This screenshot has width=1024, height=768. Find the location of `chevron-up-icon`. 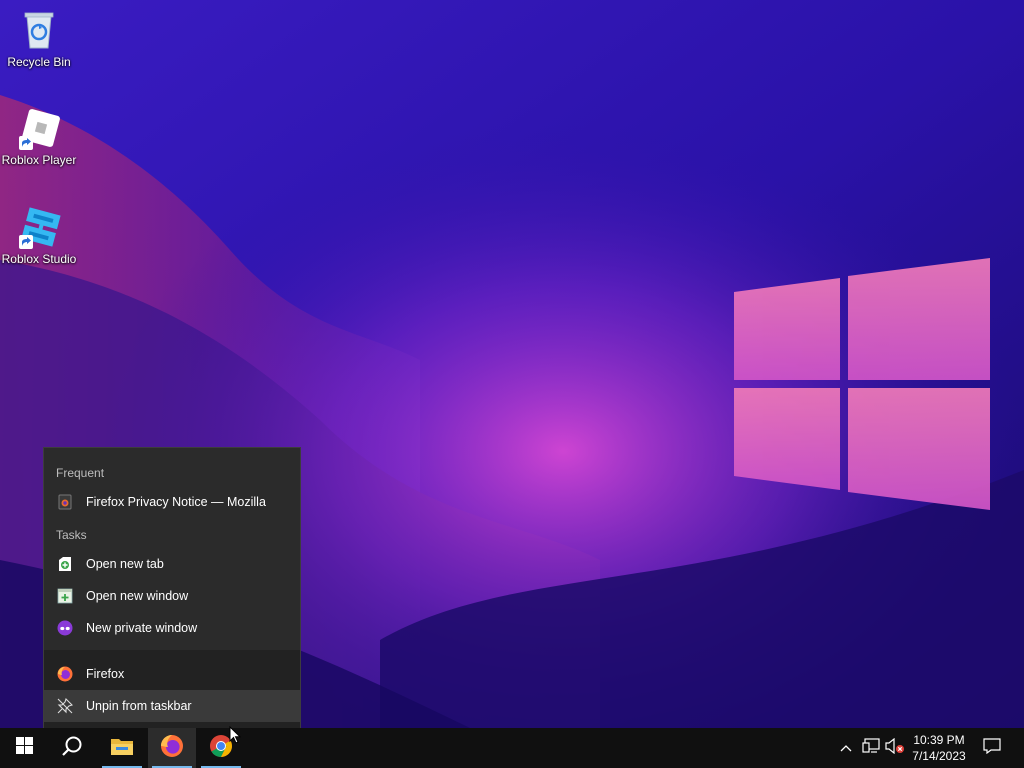

chevron-up-icon is located at coordinates (846, 748).